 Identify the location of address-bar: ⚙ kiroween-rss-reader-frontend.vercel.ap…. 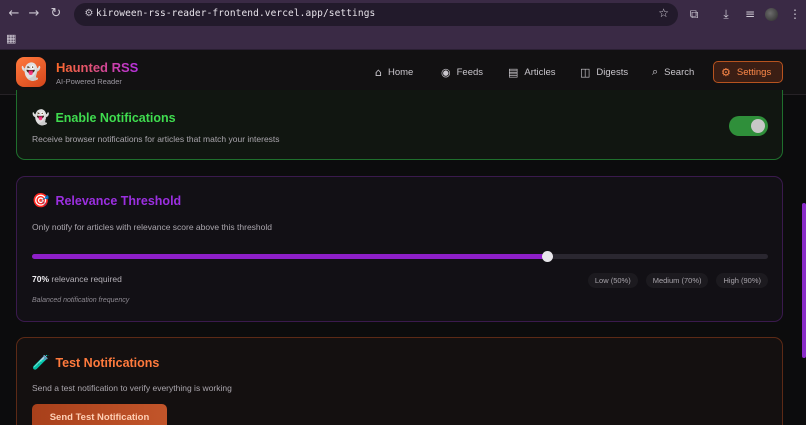
(376, 14).